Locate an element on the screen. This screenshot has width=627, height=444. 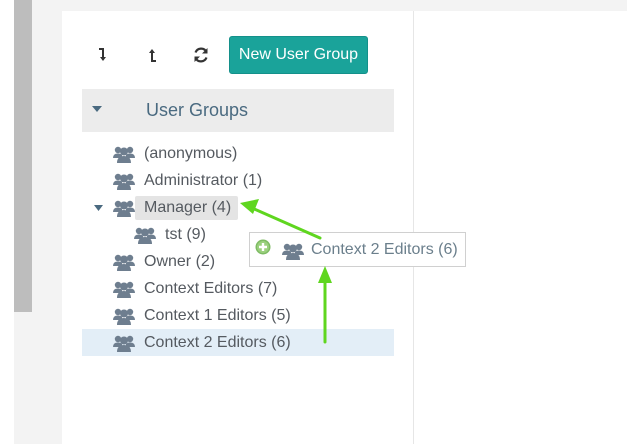
collapse-all-button is located at coordinates (152, 55).